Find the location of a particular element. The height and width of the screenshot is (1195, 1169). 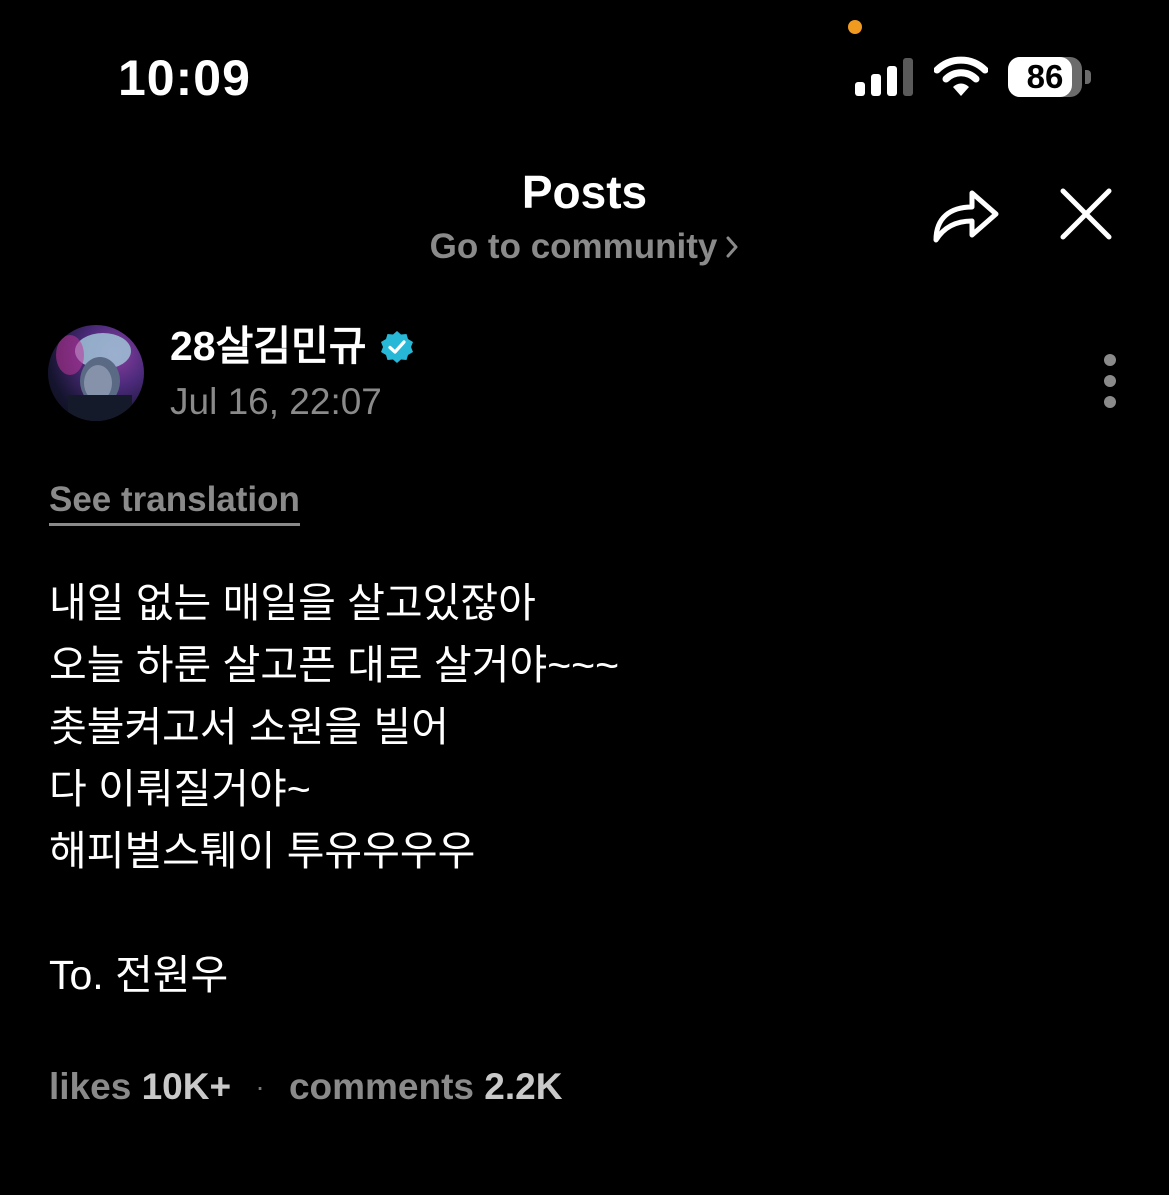

post-line: 다 이뤄질거야~ is located at coordinates (180, 789).